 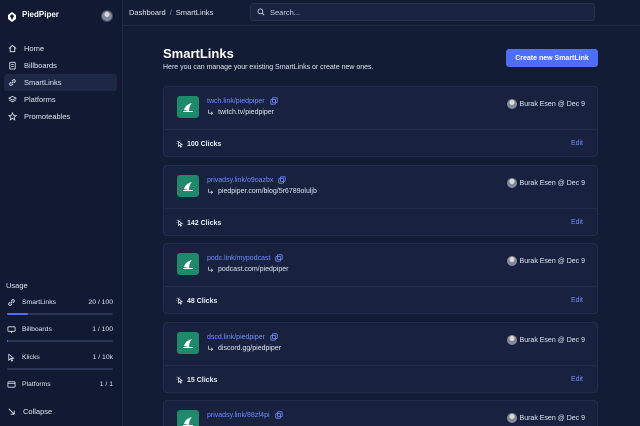 What do you see at coordinates (194, 12) in the screenshot?
I see `breadcrumb-current: SmartLinks` at bounding box center [194, 12].